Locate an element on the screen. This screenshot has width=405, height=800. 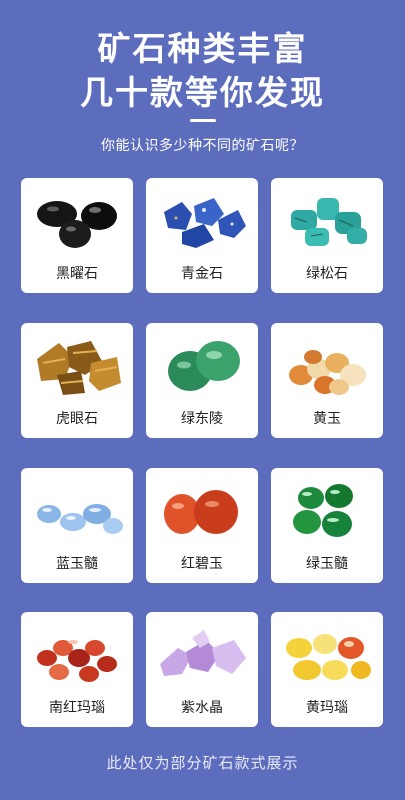
stone-card-south-red-agate: 南红玛瑙 is located at coordinates (77, 669).